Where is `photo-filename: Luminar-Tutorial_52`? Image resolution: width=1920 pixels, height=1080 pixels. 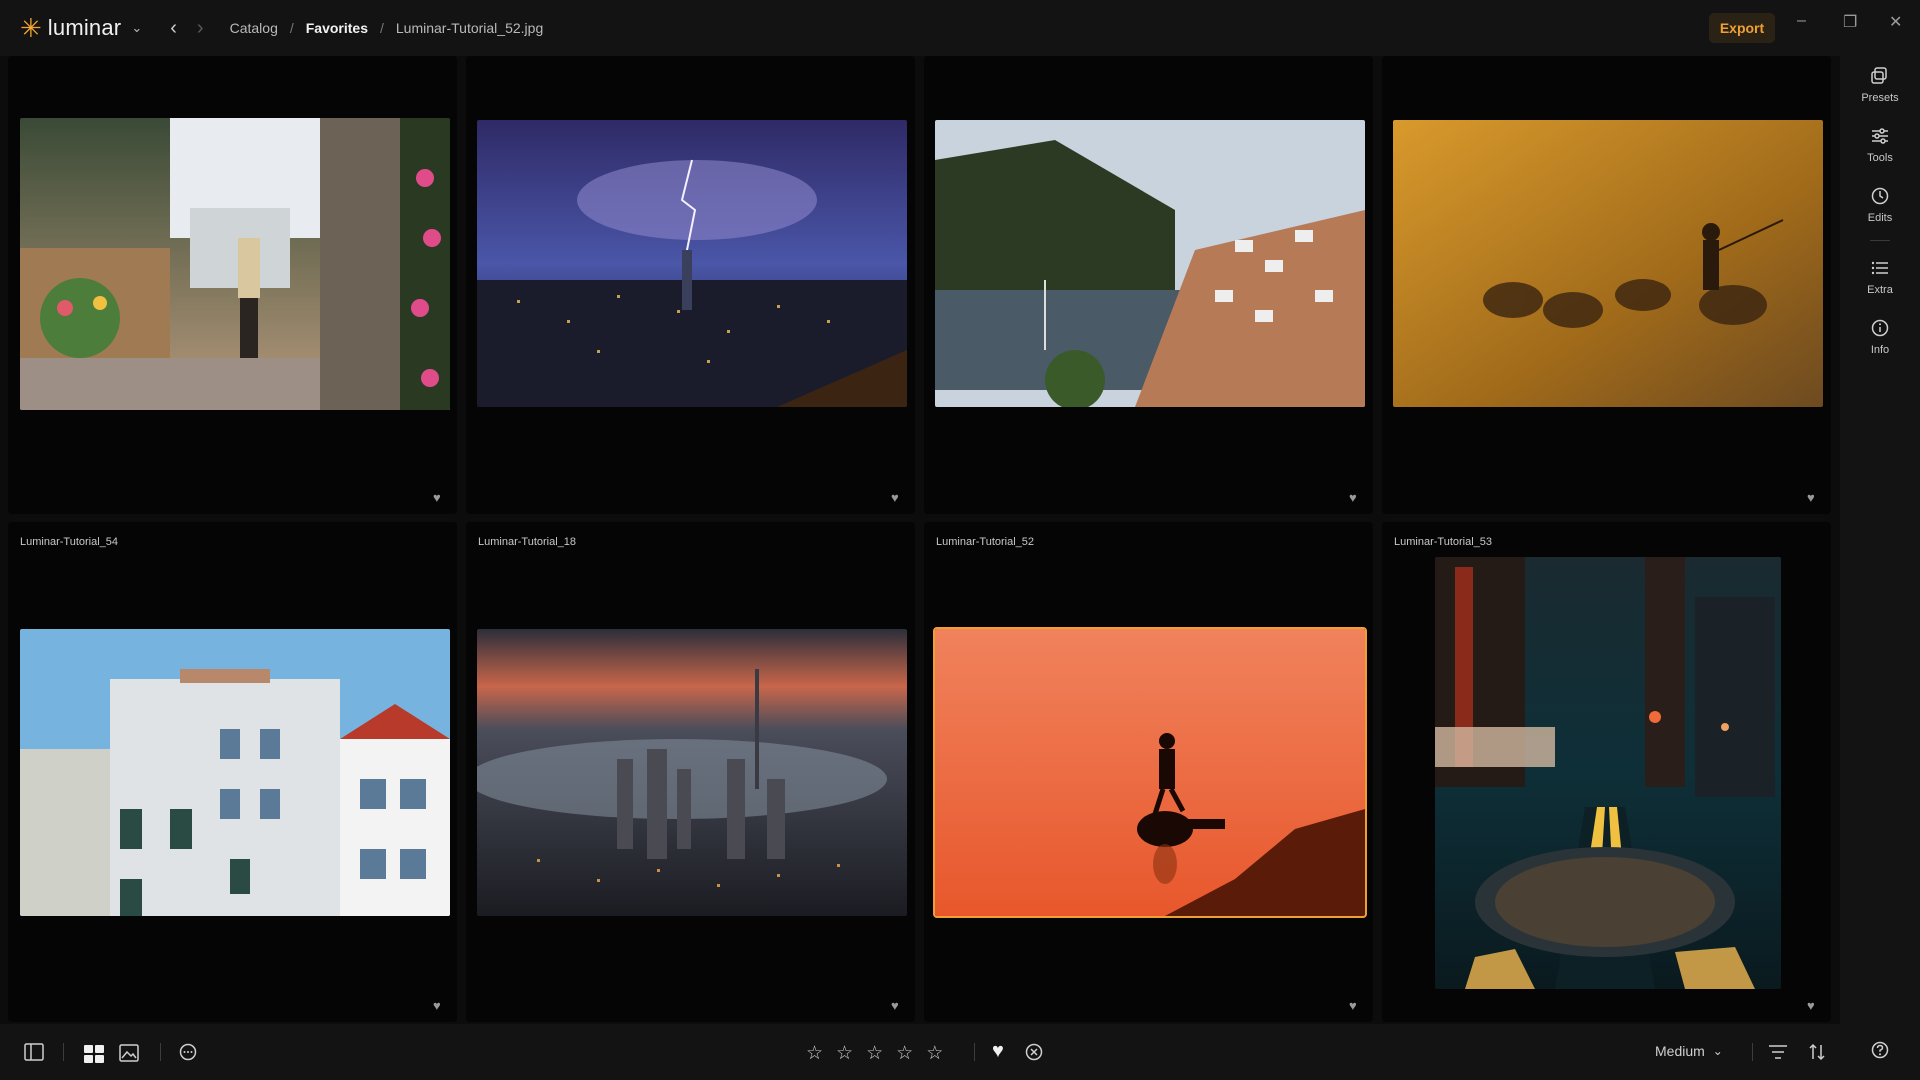 photo-filename: Luminar-Tutorial_52 is located at coordinates (985, 542).